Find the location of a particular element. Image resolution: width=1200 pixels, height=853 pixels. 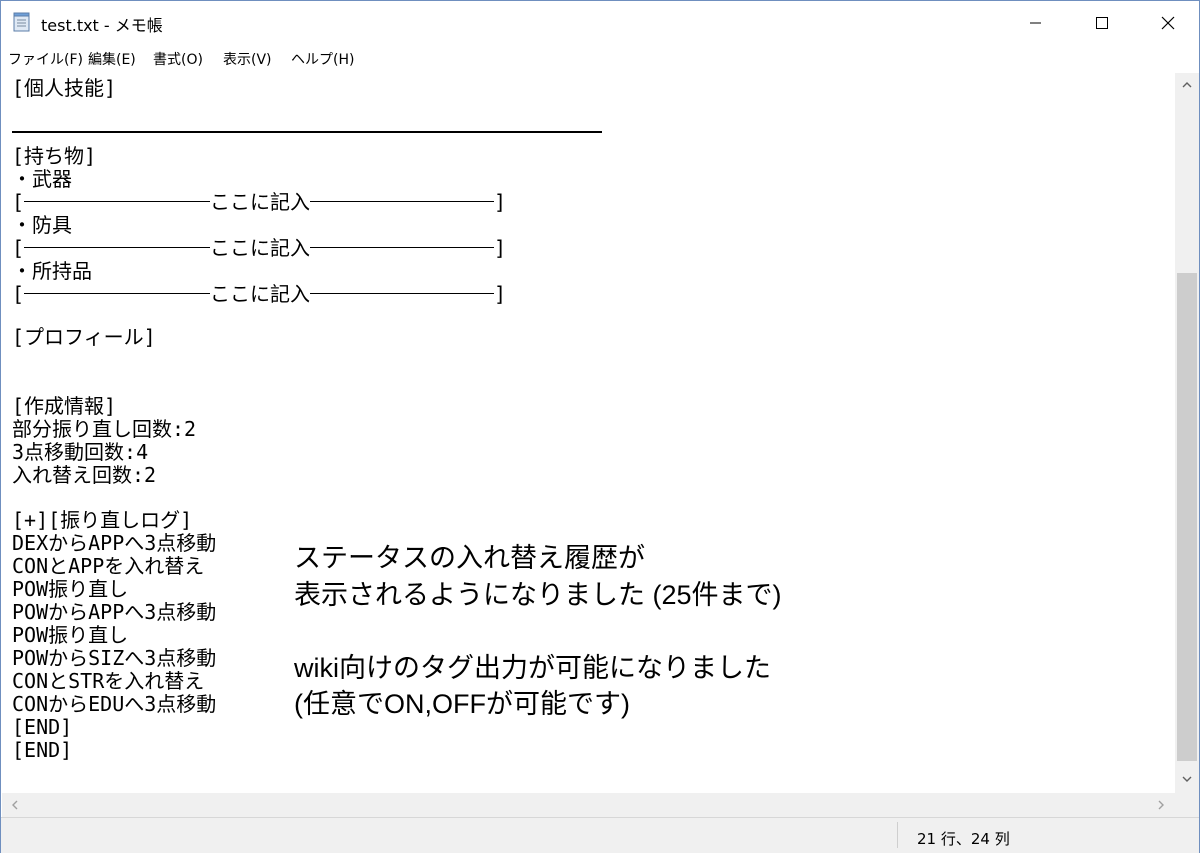

annotation-text: ステータスの入れ替え履歴が is located at coordinates (469, 558).